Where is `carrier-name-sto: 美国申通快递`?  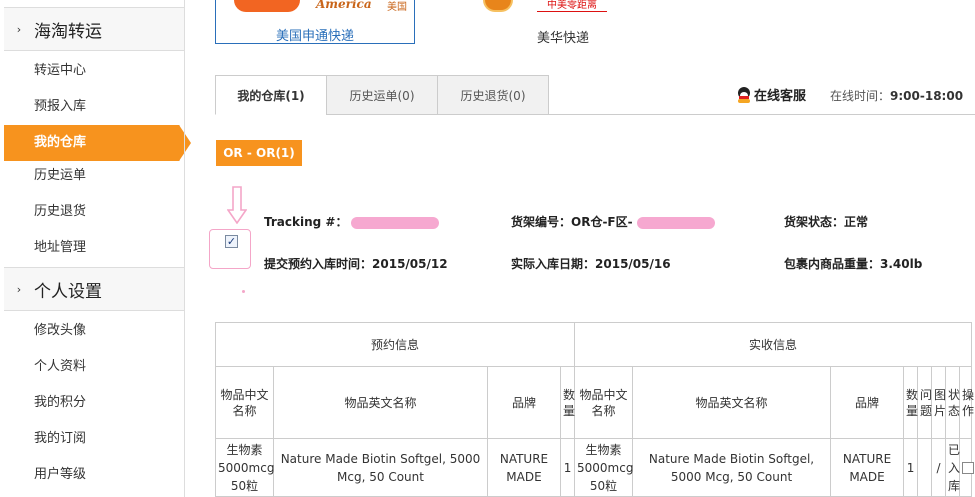 carrier-name-sto: 美国申通快递 is located at coordinates (314, 36).